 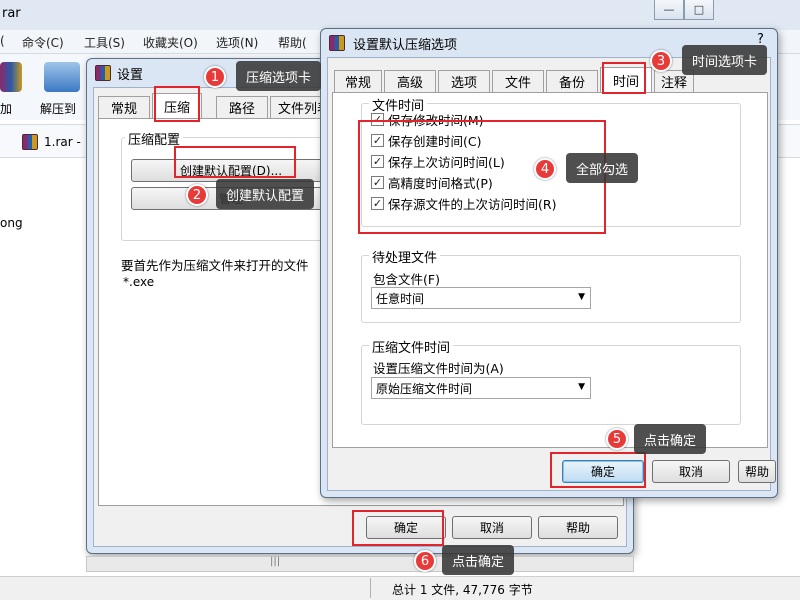 What do you see at coordinates (578, 527) in the screenshot?
I see `settings-help-button: 帮助` at bounding box center [578, 527].